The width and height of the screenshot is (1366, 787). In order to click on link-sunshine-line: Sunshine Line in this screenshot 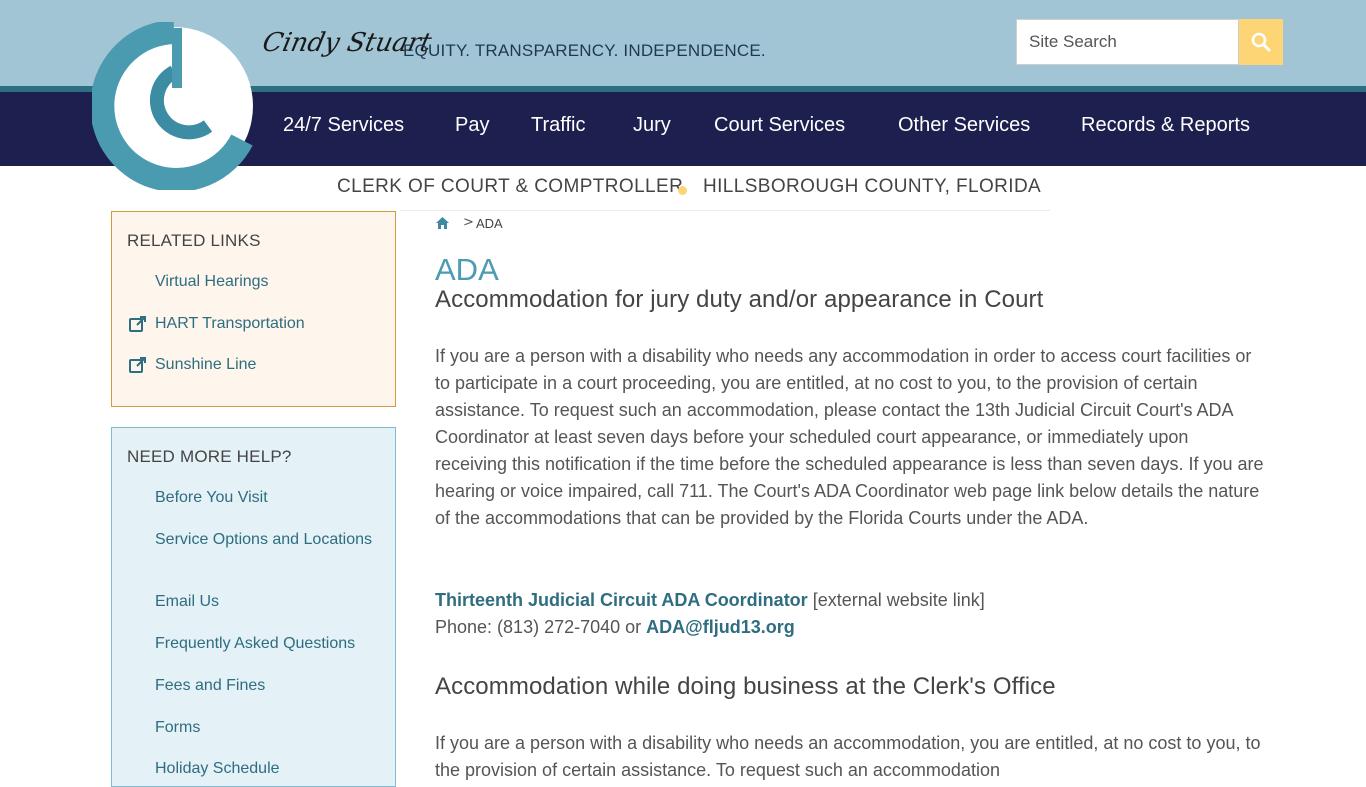, I will do `click(270, 364)`.